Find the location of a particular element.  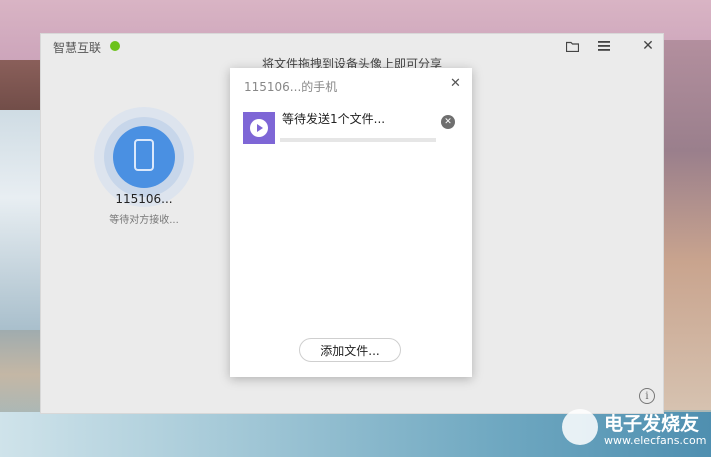

dialog-title: 115106...的手机 is located at coordinates (291, 87).